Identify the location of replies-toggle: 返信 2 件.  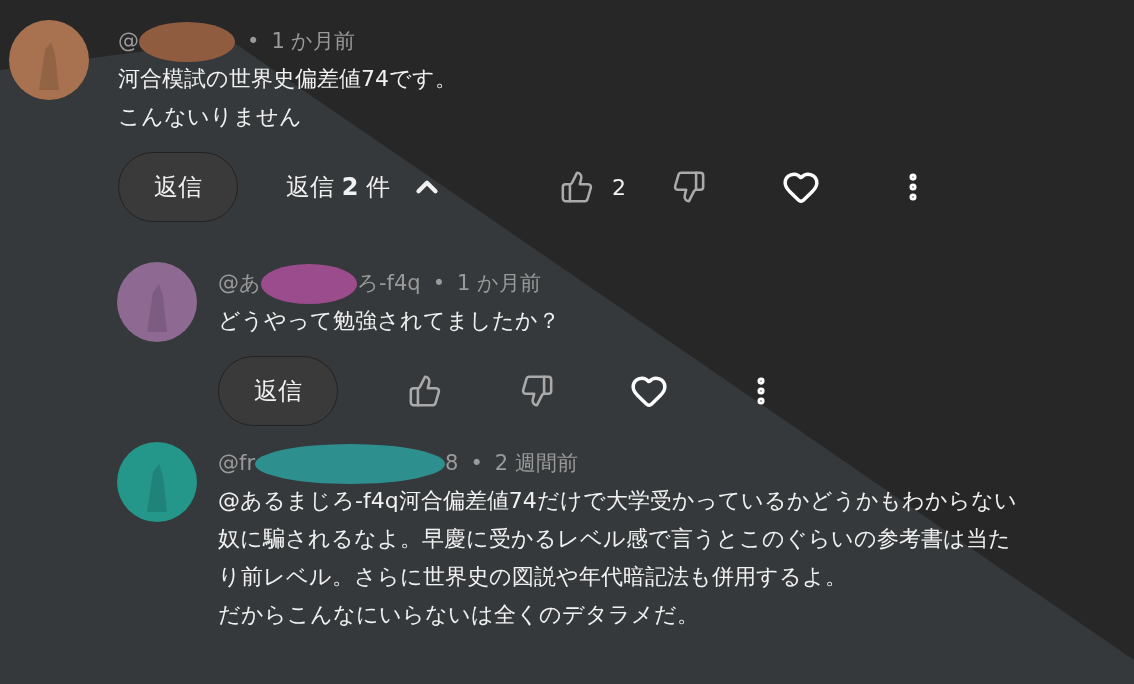
(365, 187).